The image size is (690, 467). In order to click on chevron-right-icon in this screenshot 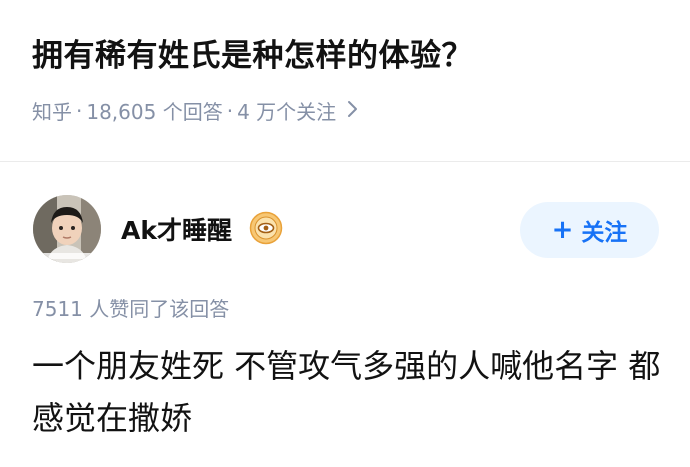, I will do `click(352, 111)`.